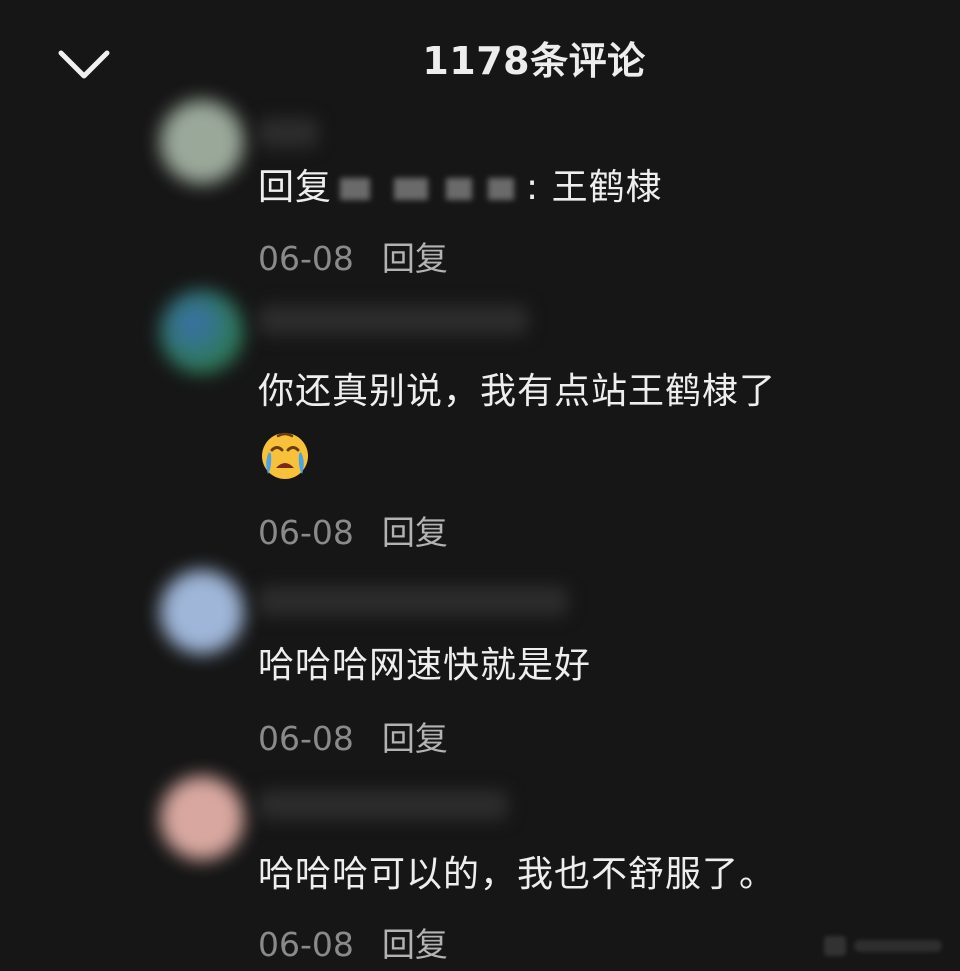 The width and height of the screenshot is (960, 971). What do you see at coordinates (517, 874) in the screenshot?
I see `comment-text: 哈哈哈可以的，我也不舒服了。` at bounding box center [517, 874].